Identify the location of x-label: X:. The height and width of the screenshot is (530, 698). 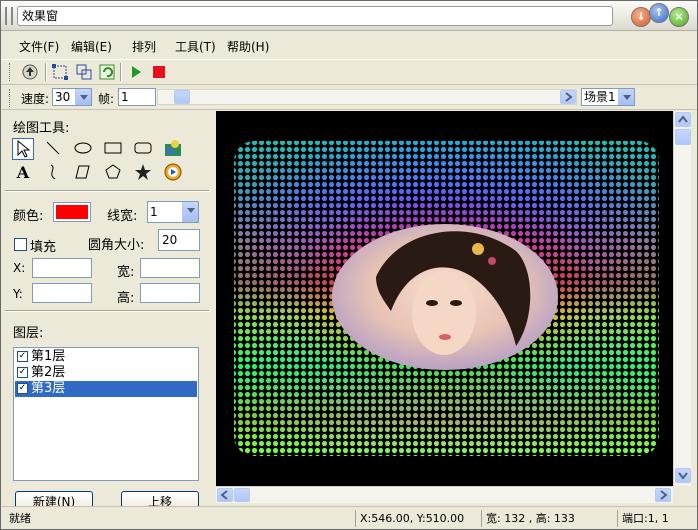
(19, 268).